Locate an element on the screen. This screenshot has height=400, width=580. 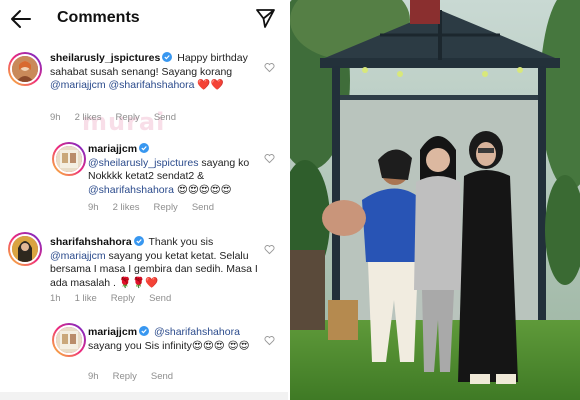
comment-time: 1h is located at coordinates (55, 298).